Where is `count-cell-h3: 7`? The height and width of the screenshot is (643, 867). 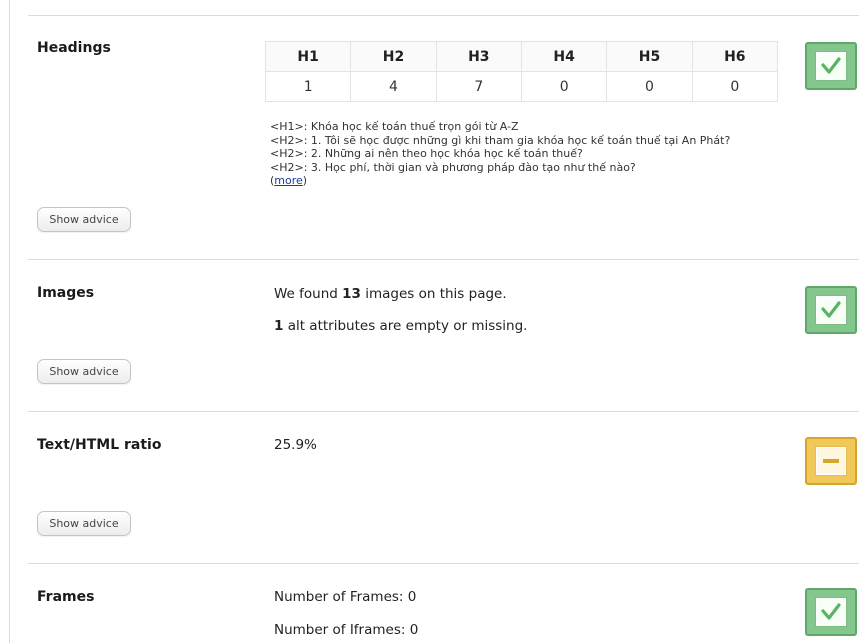
count-cell-h3: 7 is located at coordinates (478, 86).